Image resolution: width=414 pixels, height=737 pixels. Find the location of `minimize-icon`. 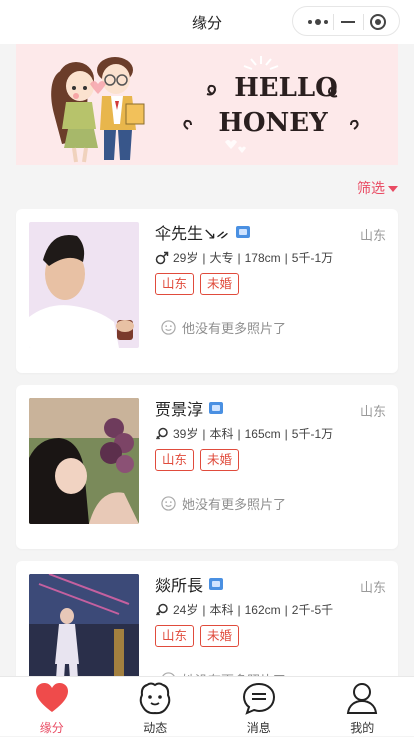

minimize-icon is located at coordinates (348, 22).